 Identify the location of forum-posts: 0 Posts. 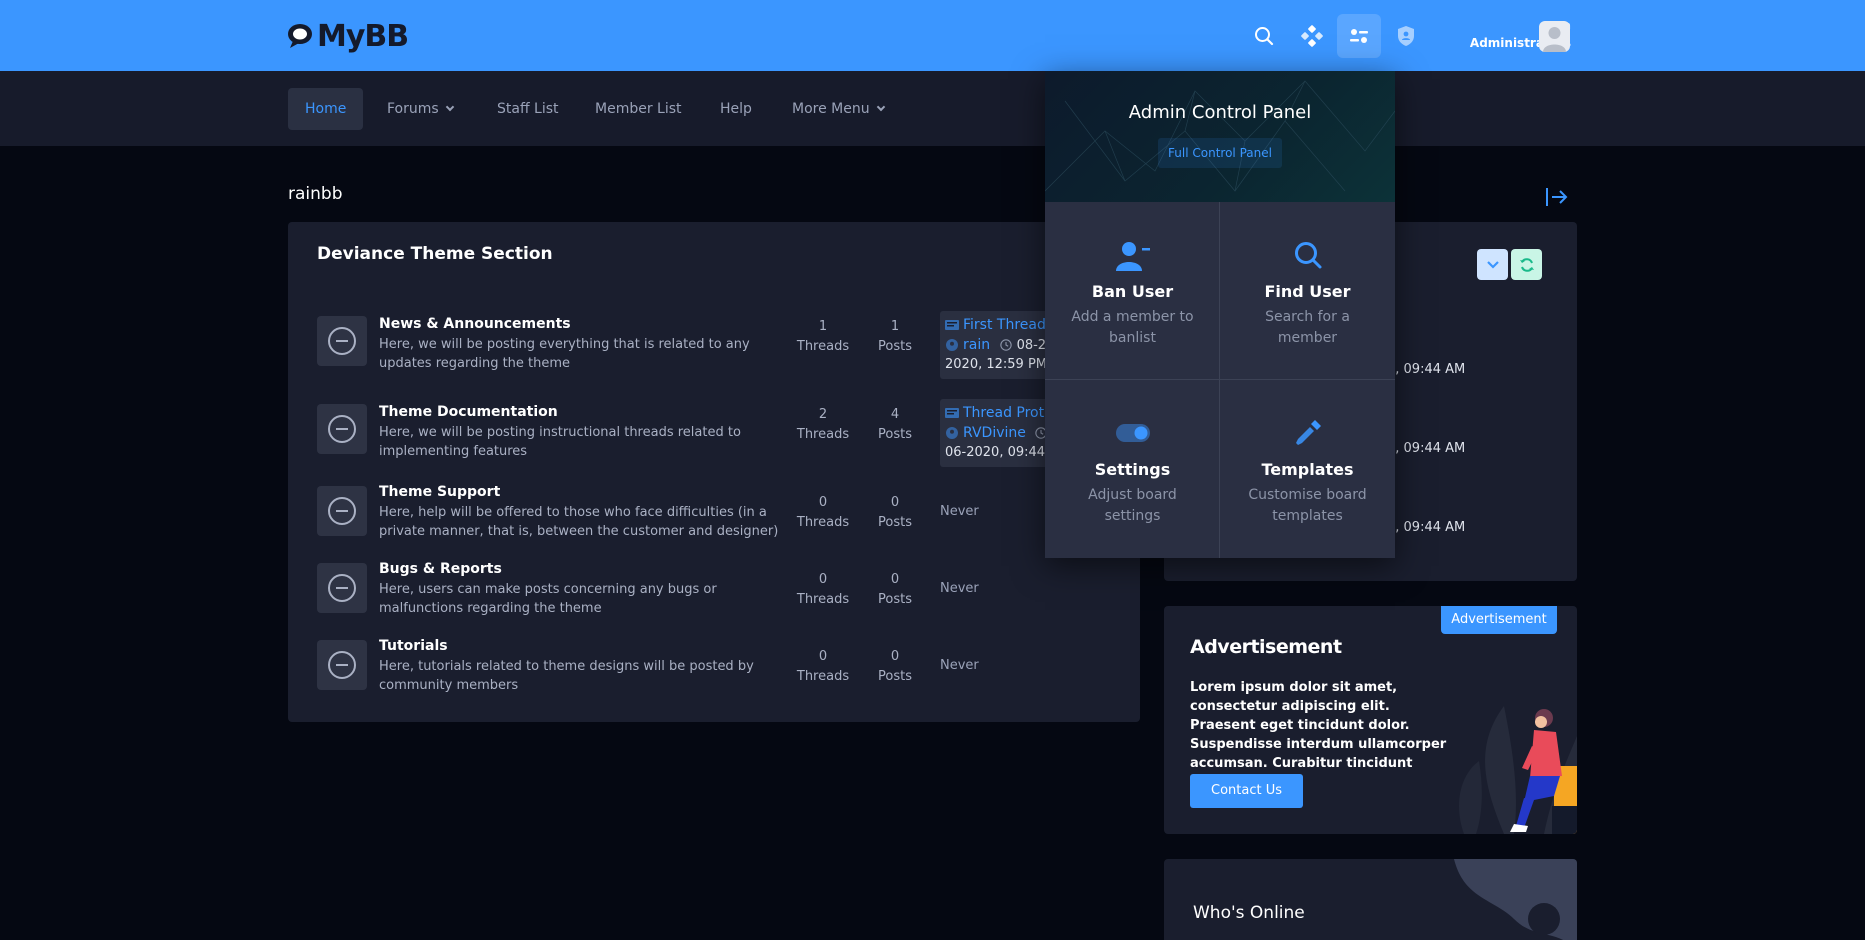
(895, 513).